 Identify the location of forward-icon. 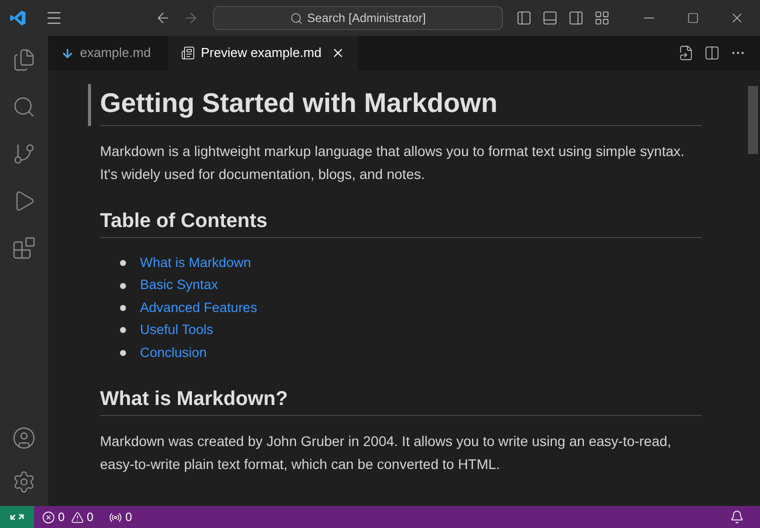
(191, 18).